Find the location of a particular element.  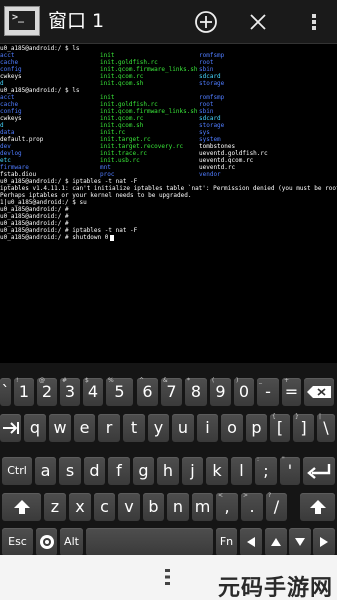

vertical-dots-icon is located at coordinates (314, 22).